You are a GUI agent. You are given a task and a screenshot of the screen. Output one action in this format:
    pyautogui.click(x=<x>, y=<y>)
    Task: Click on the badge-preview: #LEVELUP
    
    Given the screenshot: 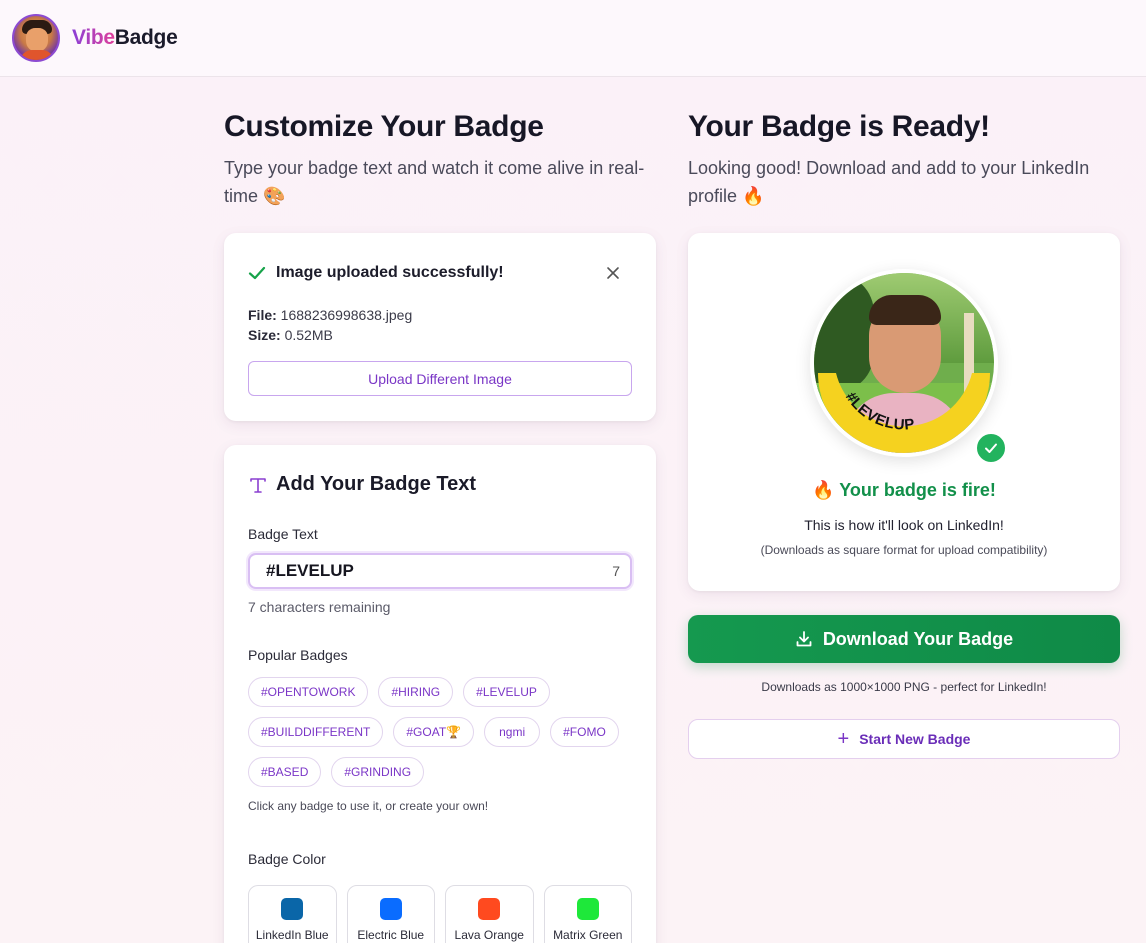 What is the action you would take?
    pyautogui.click(x=904, y=363)
    